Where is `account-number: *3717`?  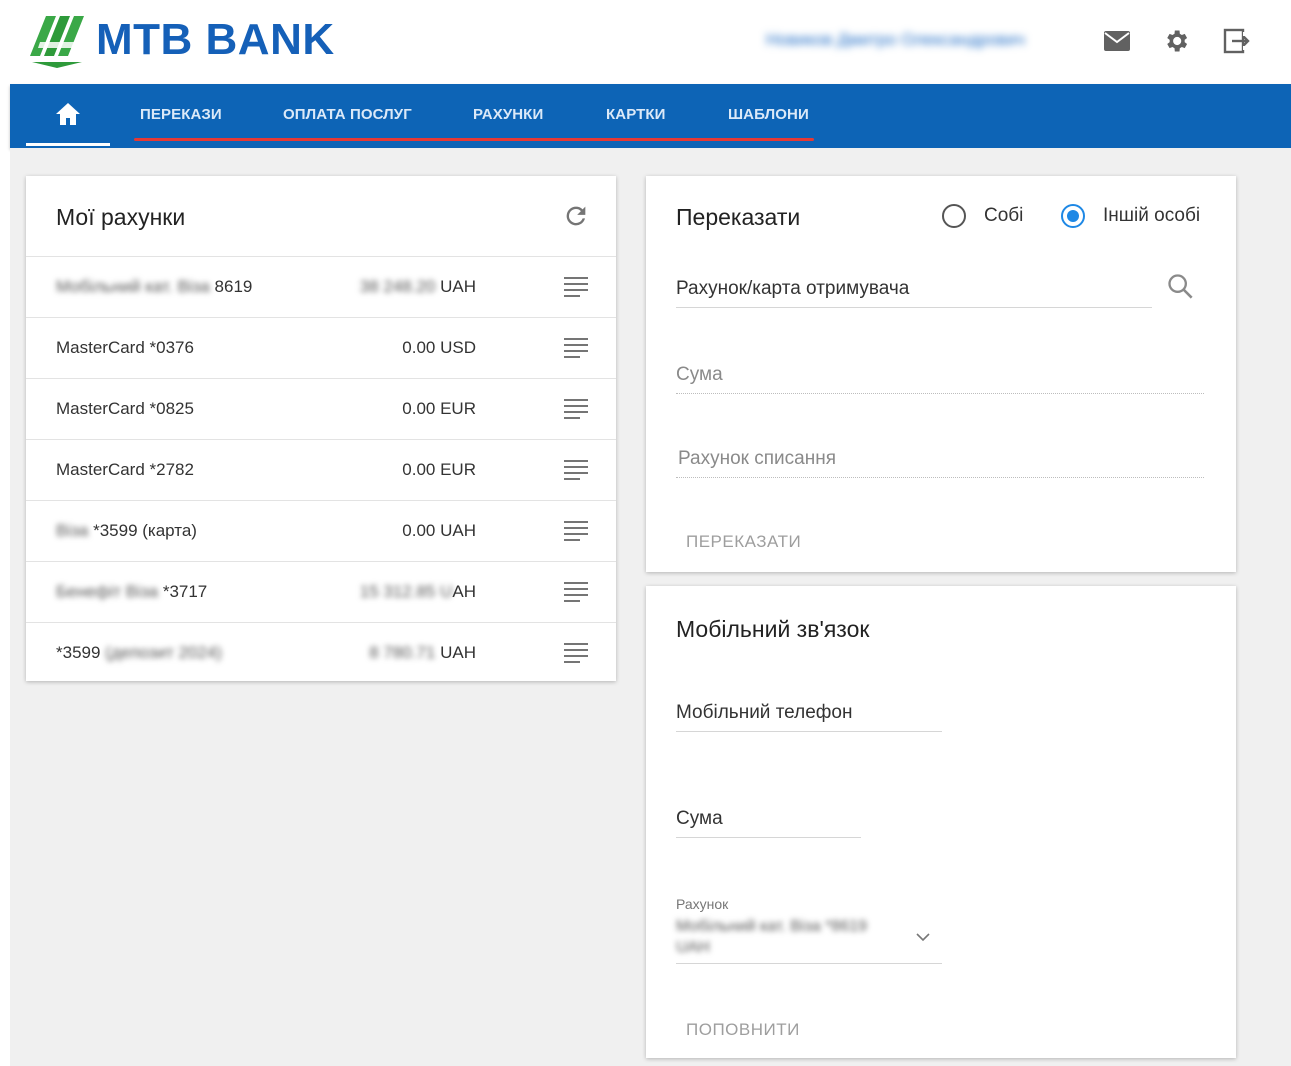 account-number: *3717 is located at coordinates (185, 591).